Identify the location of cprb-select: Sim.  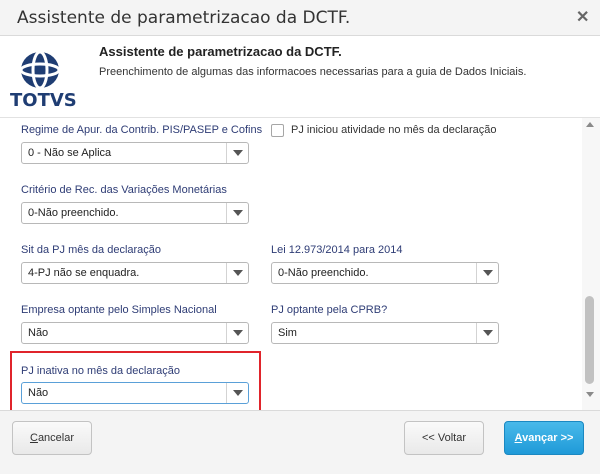
(385, 333).